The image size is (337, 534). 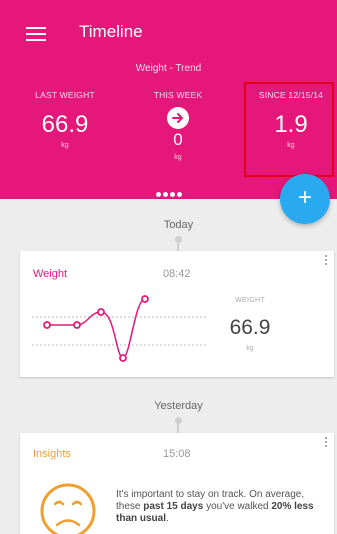 What do you see at coordinates (177, 274) in the screenshot?
I see `weight-card-time: 08:42` at bounding box center [177, 274].